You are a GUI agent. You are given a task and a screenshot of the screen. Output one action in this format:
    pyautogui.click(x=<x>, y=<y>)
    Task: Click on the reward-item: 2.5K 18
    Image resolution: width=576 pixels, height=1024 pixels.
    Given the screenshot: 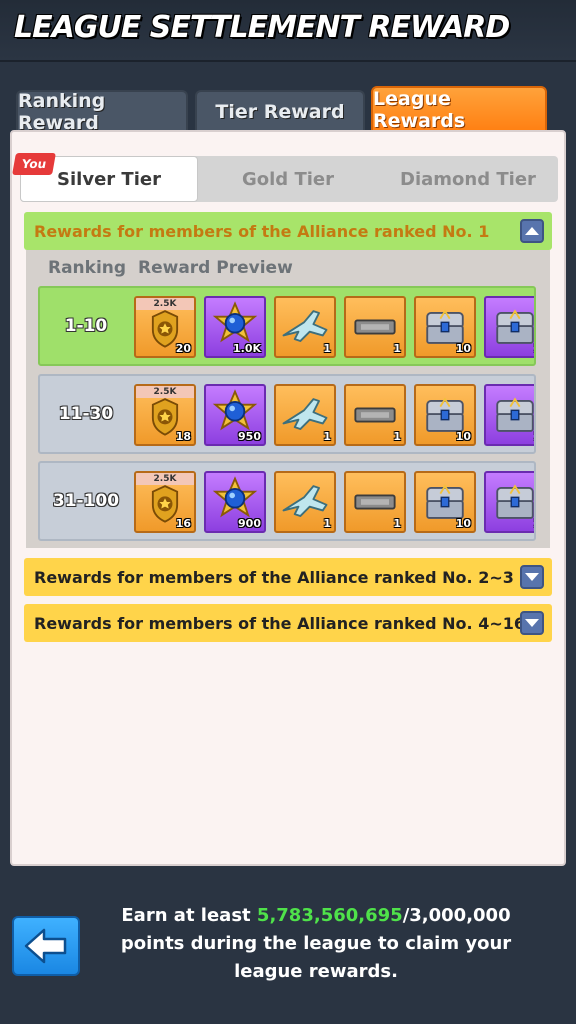 What is the action you would take?
    pyautogui.click(x=165, y=415)
    